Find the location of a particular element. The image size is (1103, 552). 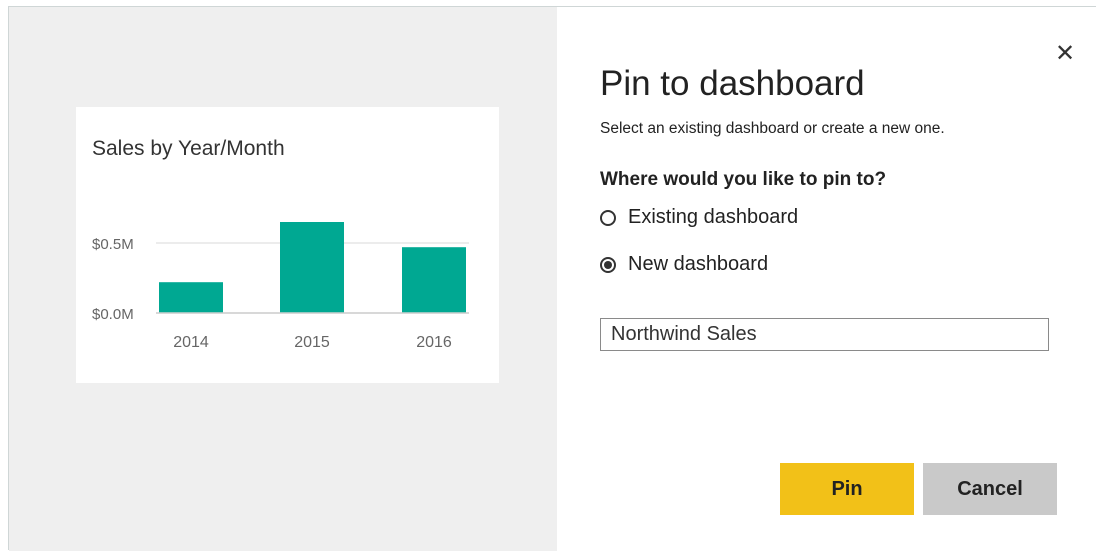

existing-dashboard-radio is located at coordinates (608, 217).